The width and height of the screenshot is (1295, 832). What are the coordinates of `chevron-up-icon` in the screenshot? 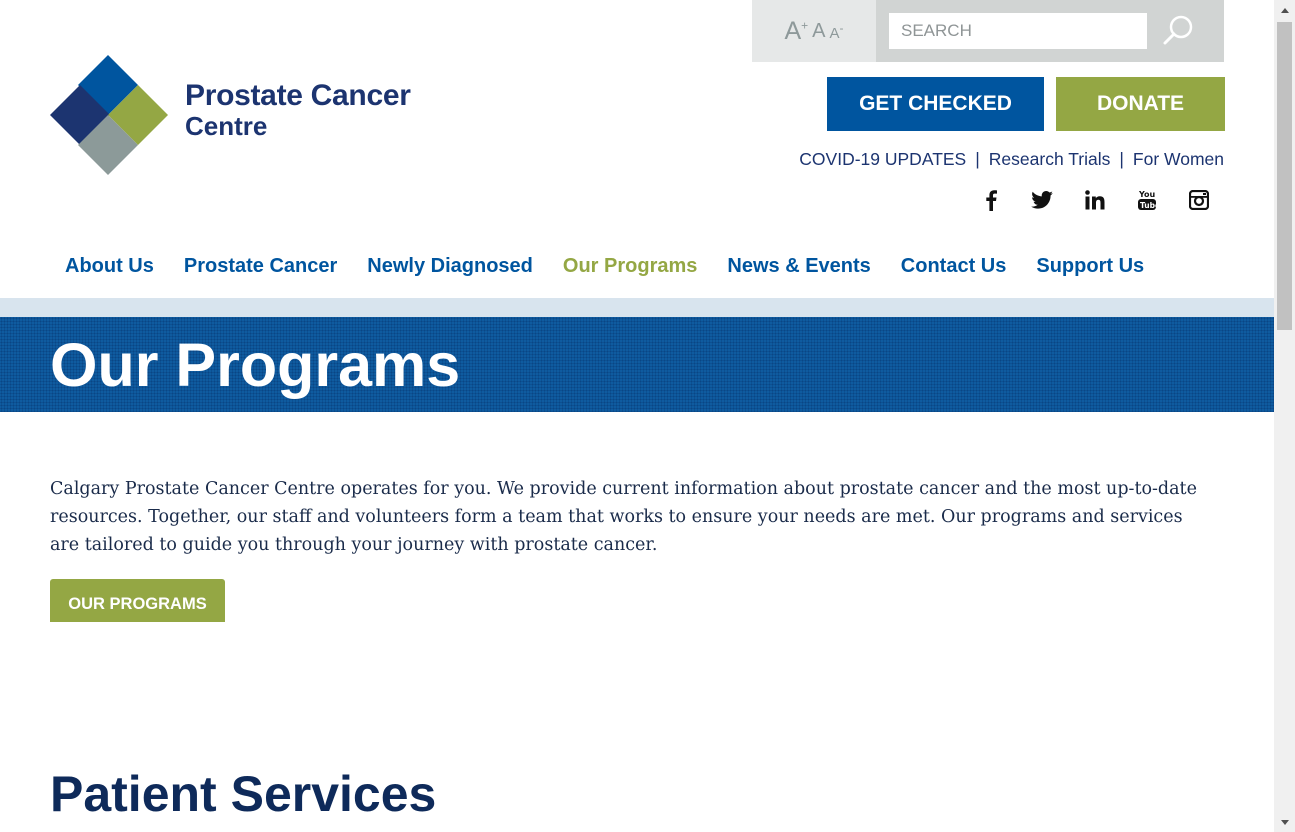 It's located at (1284, 10).